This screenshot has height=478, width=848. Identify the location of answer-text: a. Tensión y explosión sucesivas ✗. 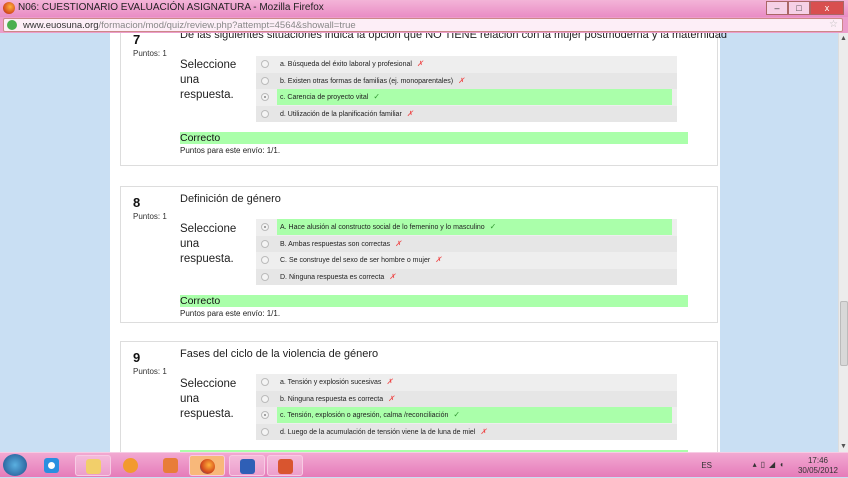
(474, 382).